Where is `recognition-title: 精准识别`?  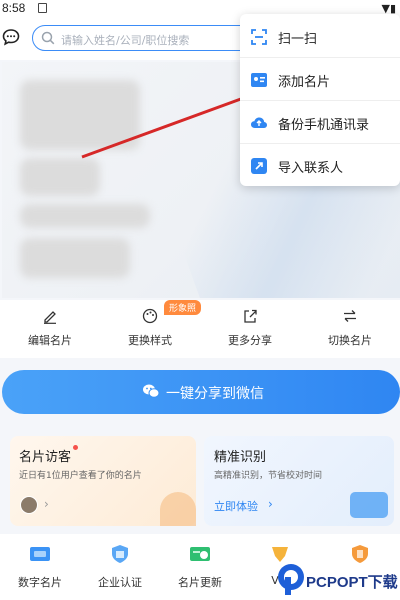 recognition-title: 精准识别 is located at coordinates (240, 457).